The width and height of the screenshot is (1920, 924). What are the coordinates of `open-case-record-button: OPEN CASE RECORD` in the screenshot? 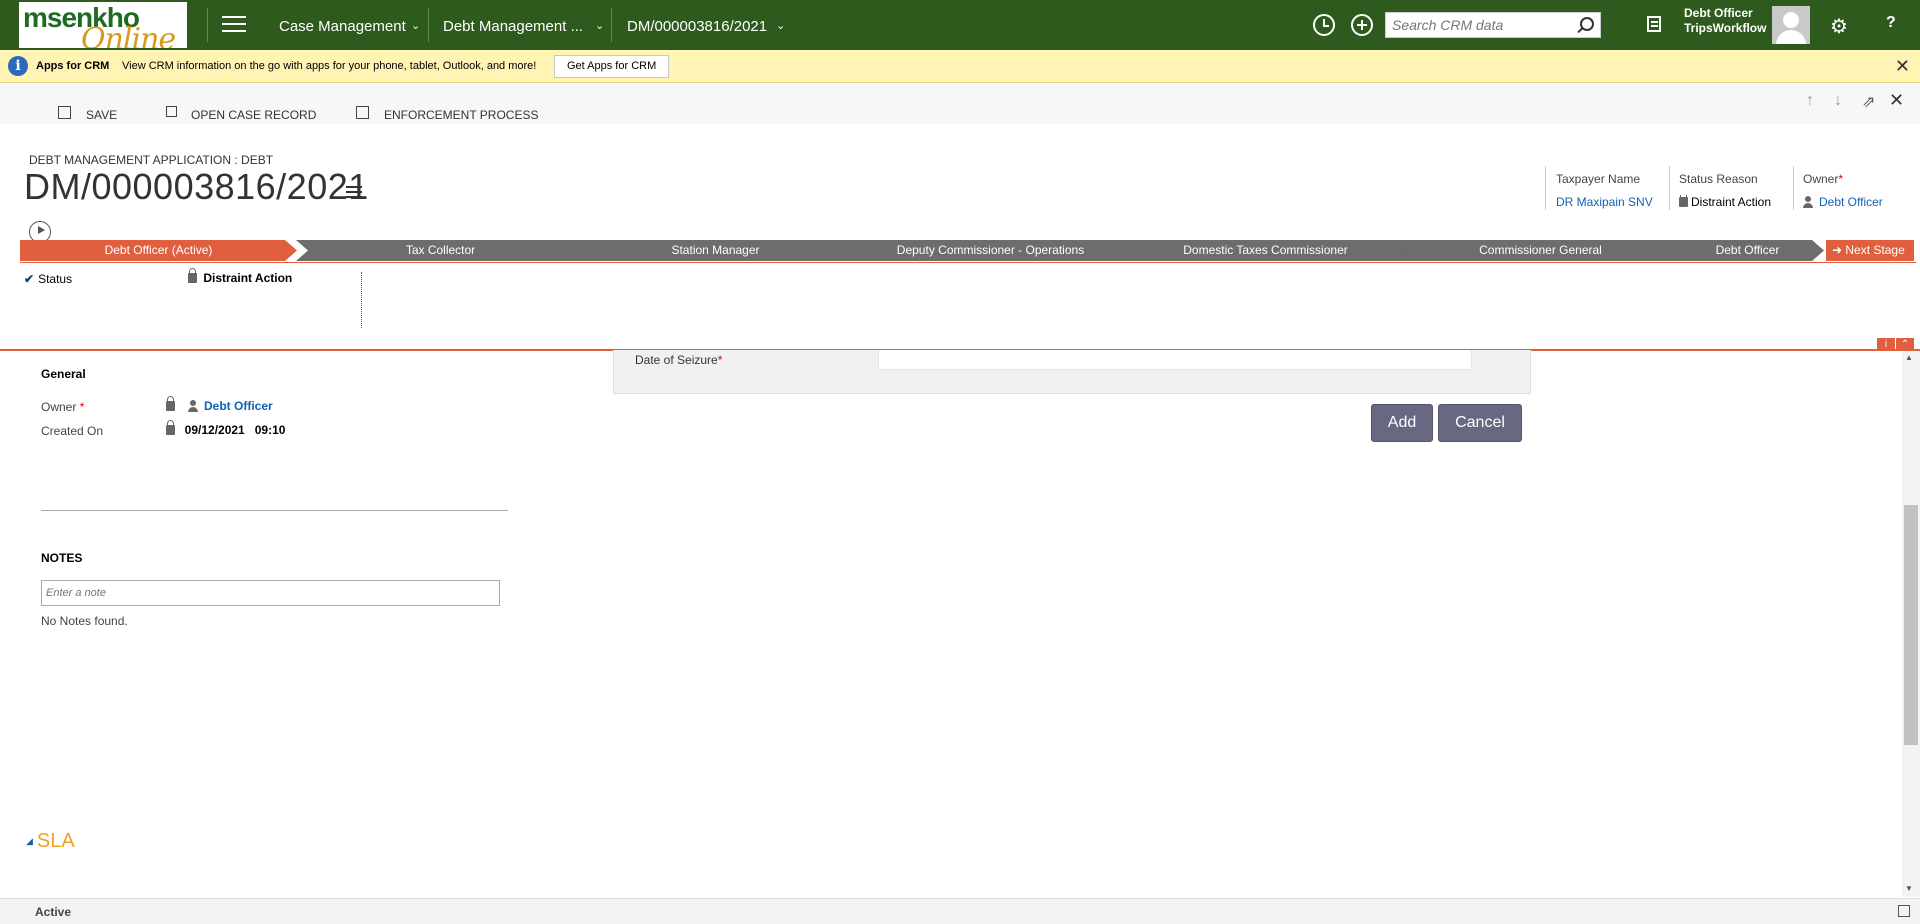 It's located at (253, 115).